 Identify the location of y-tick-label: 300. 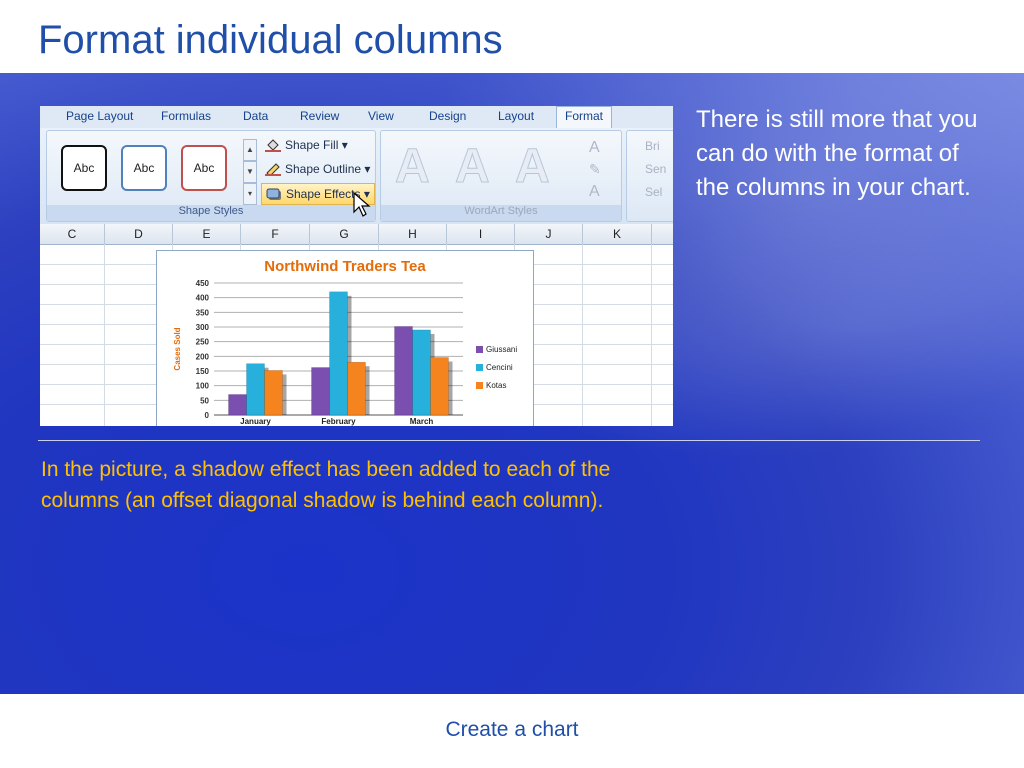
(203, 327).